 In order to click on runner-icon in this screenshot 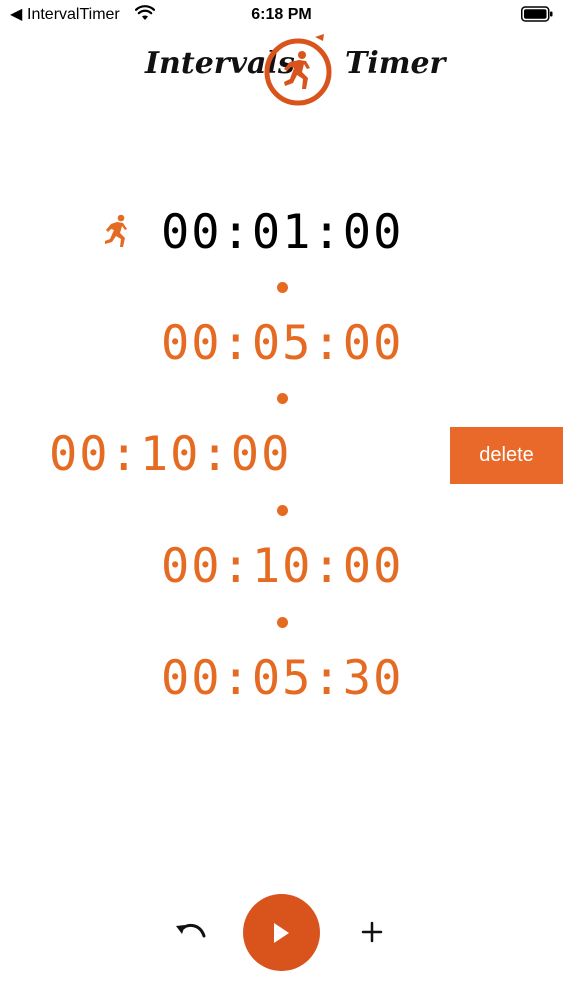, I will do `click(116, 230)`.